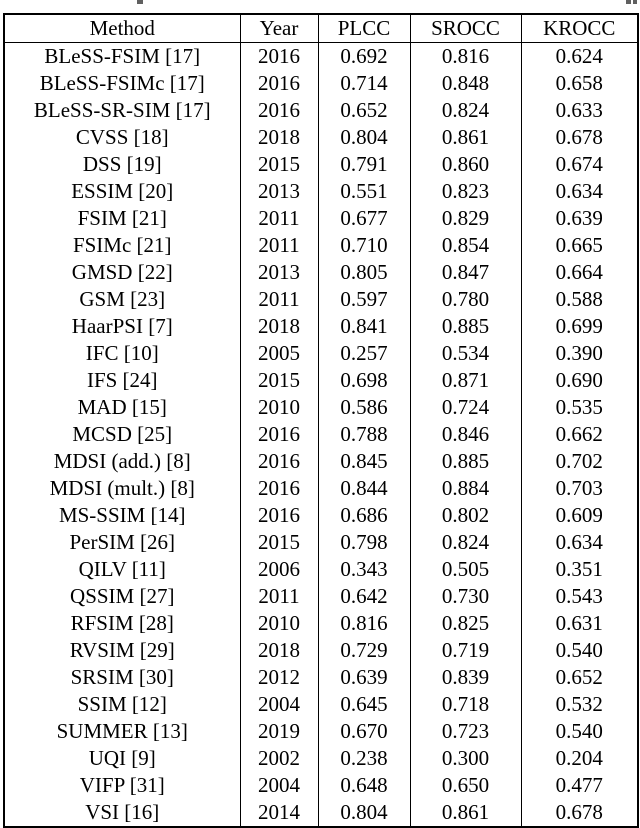 The image size is (640, 828). I want to click on cell-srocc: 0.847, so click(465, 272).